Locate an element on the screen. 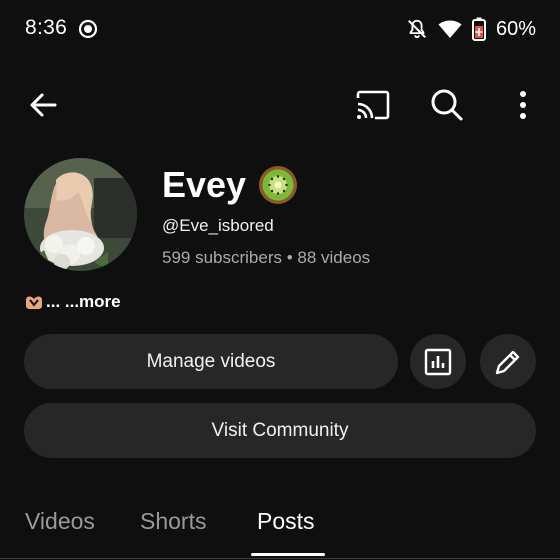 The width and height of the screenshot is (560, 560). channel-handle: @Eve_isbored is located at coordinates (218, 225).